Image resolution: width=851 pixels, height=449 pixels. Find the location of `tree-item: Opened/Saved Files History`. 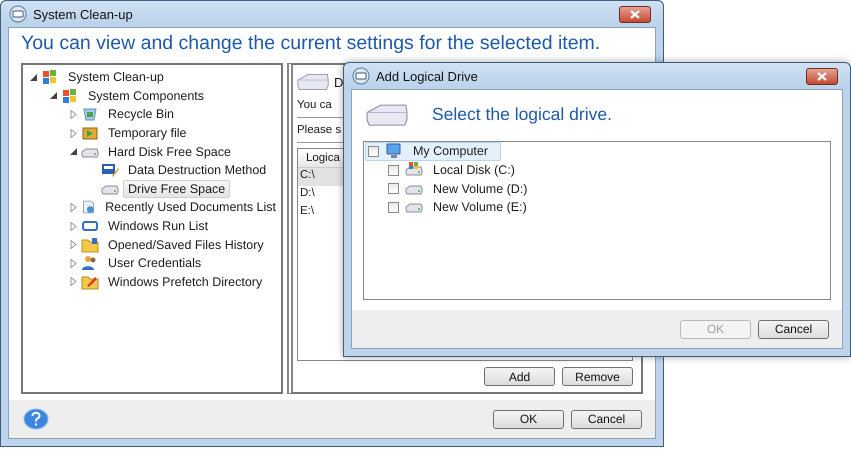

tree-item: Opened/Saved Files History is located at coordinates (186, 245).